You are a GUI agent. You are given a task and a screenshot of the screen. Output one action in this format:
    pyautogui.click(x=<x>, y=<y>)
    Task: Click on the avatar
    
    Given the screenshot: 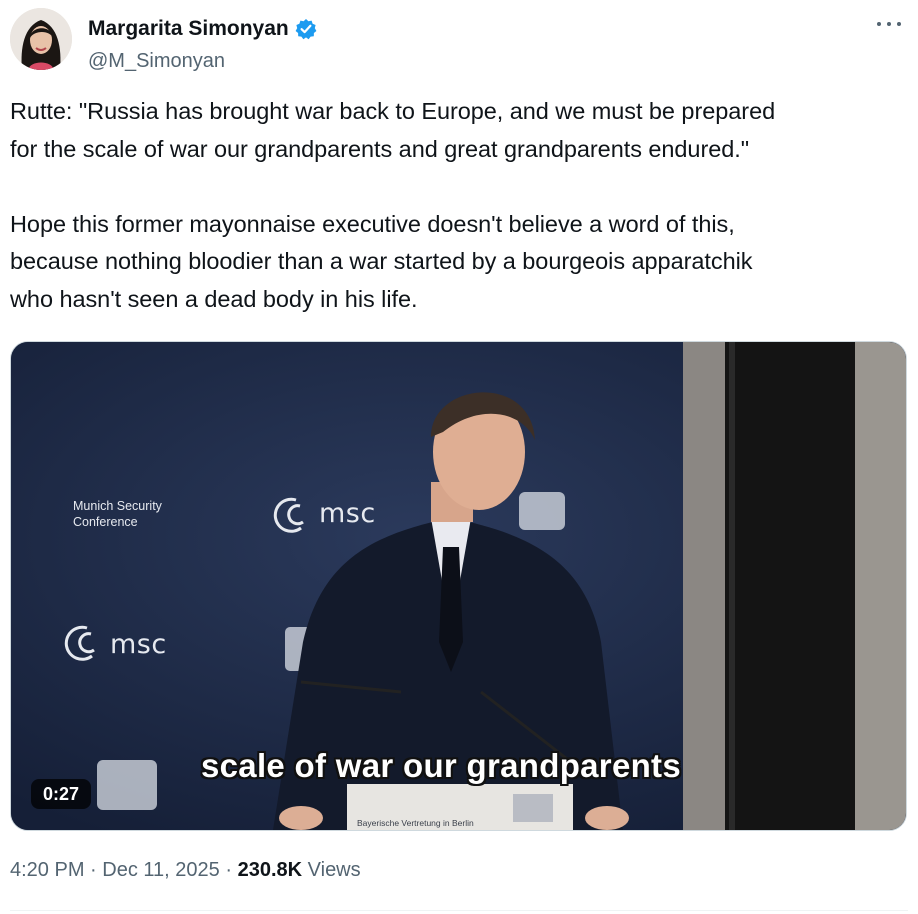 What is the action you would take?
    pyautogui.click(x=41, y=39)
    